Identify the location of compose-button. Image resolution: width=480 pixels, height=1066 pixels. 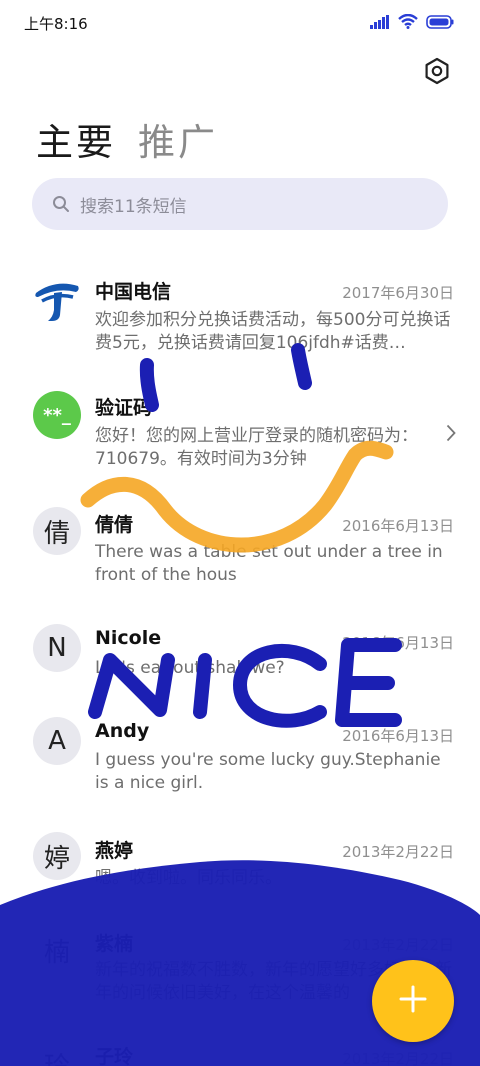
(413, 1001).